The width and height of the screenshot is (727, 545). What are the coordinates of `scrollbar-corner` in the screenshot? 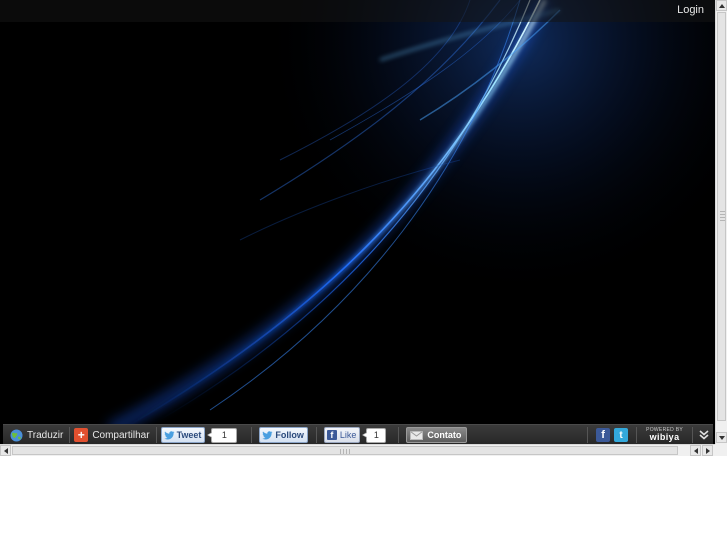 It's located at (721, 450).